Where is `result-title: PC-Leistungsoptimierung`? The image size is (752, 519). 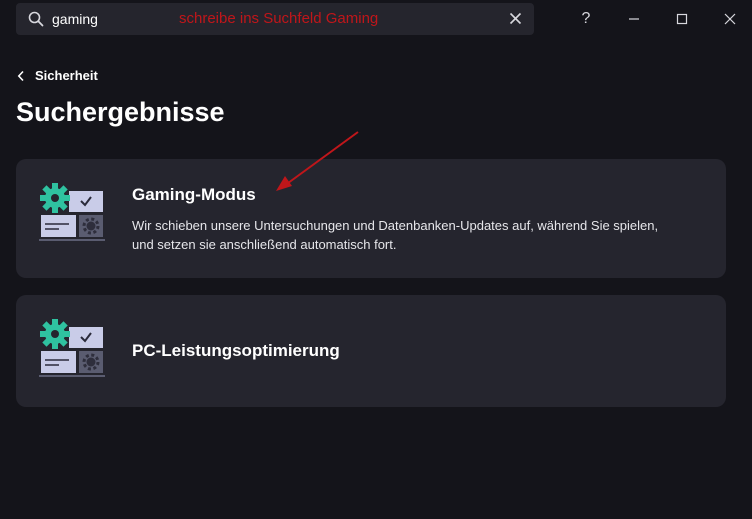
result-title: PC-Leistungsoptimierung is located at coordinates (236, 350).